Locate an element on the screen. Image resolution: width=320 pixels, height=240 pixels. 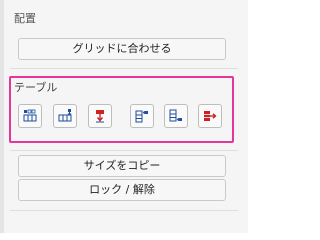
insert-column-left-button is located at coordinates (142, 116).